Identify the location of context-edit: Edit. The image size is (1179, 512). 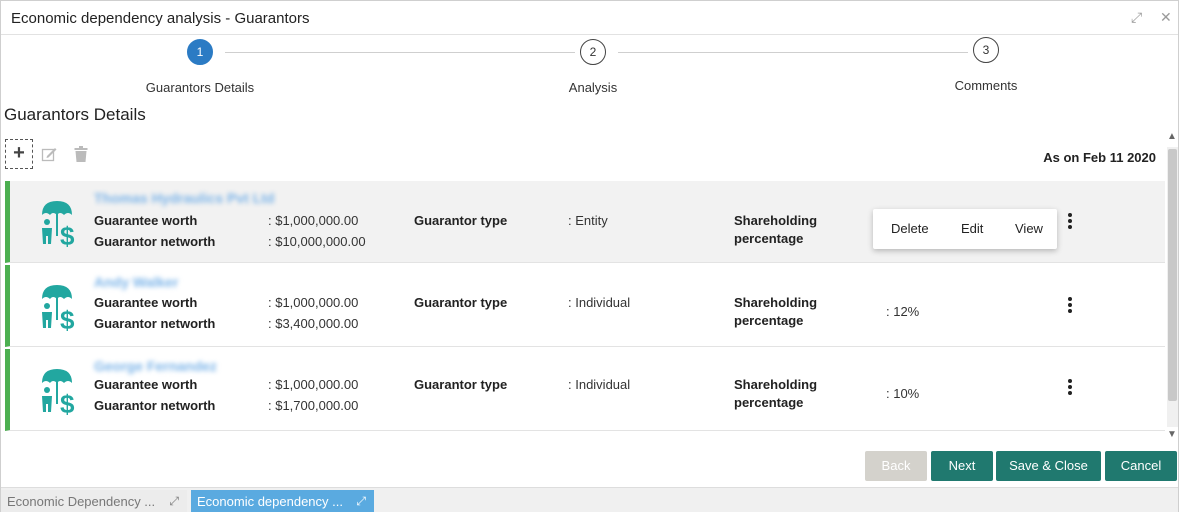
(972, 228).